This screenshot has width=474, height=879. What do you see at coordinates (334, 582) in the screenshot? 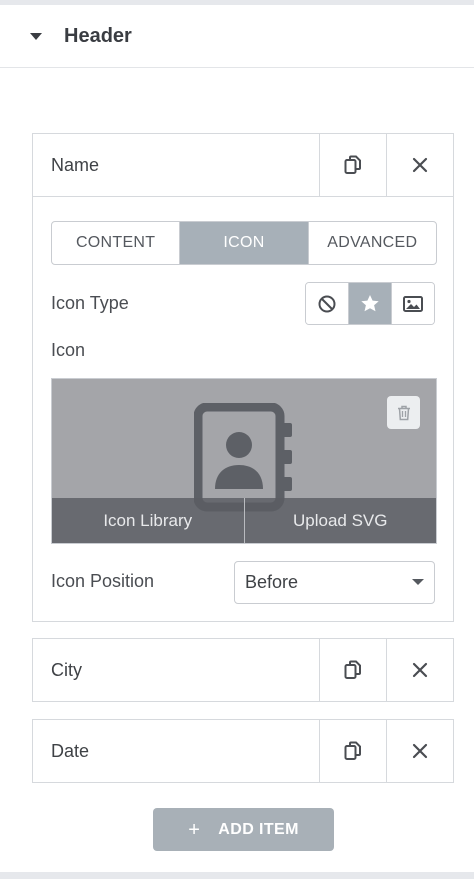
I see `icon-position-select: Before` at bounding box center [334, 582].